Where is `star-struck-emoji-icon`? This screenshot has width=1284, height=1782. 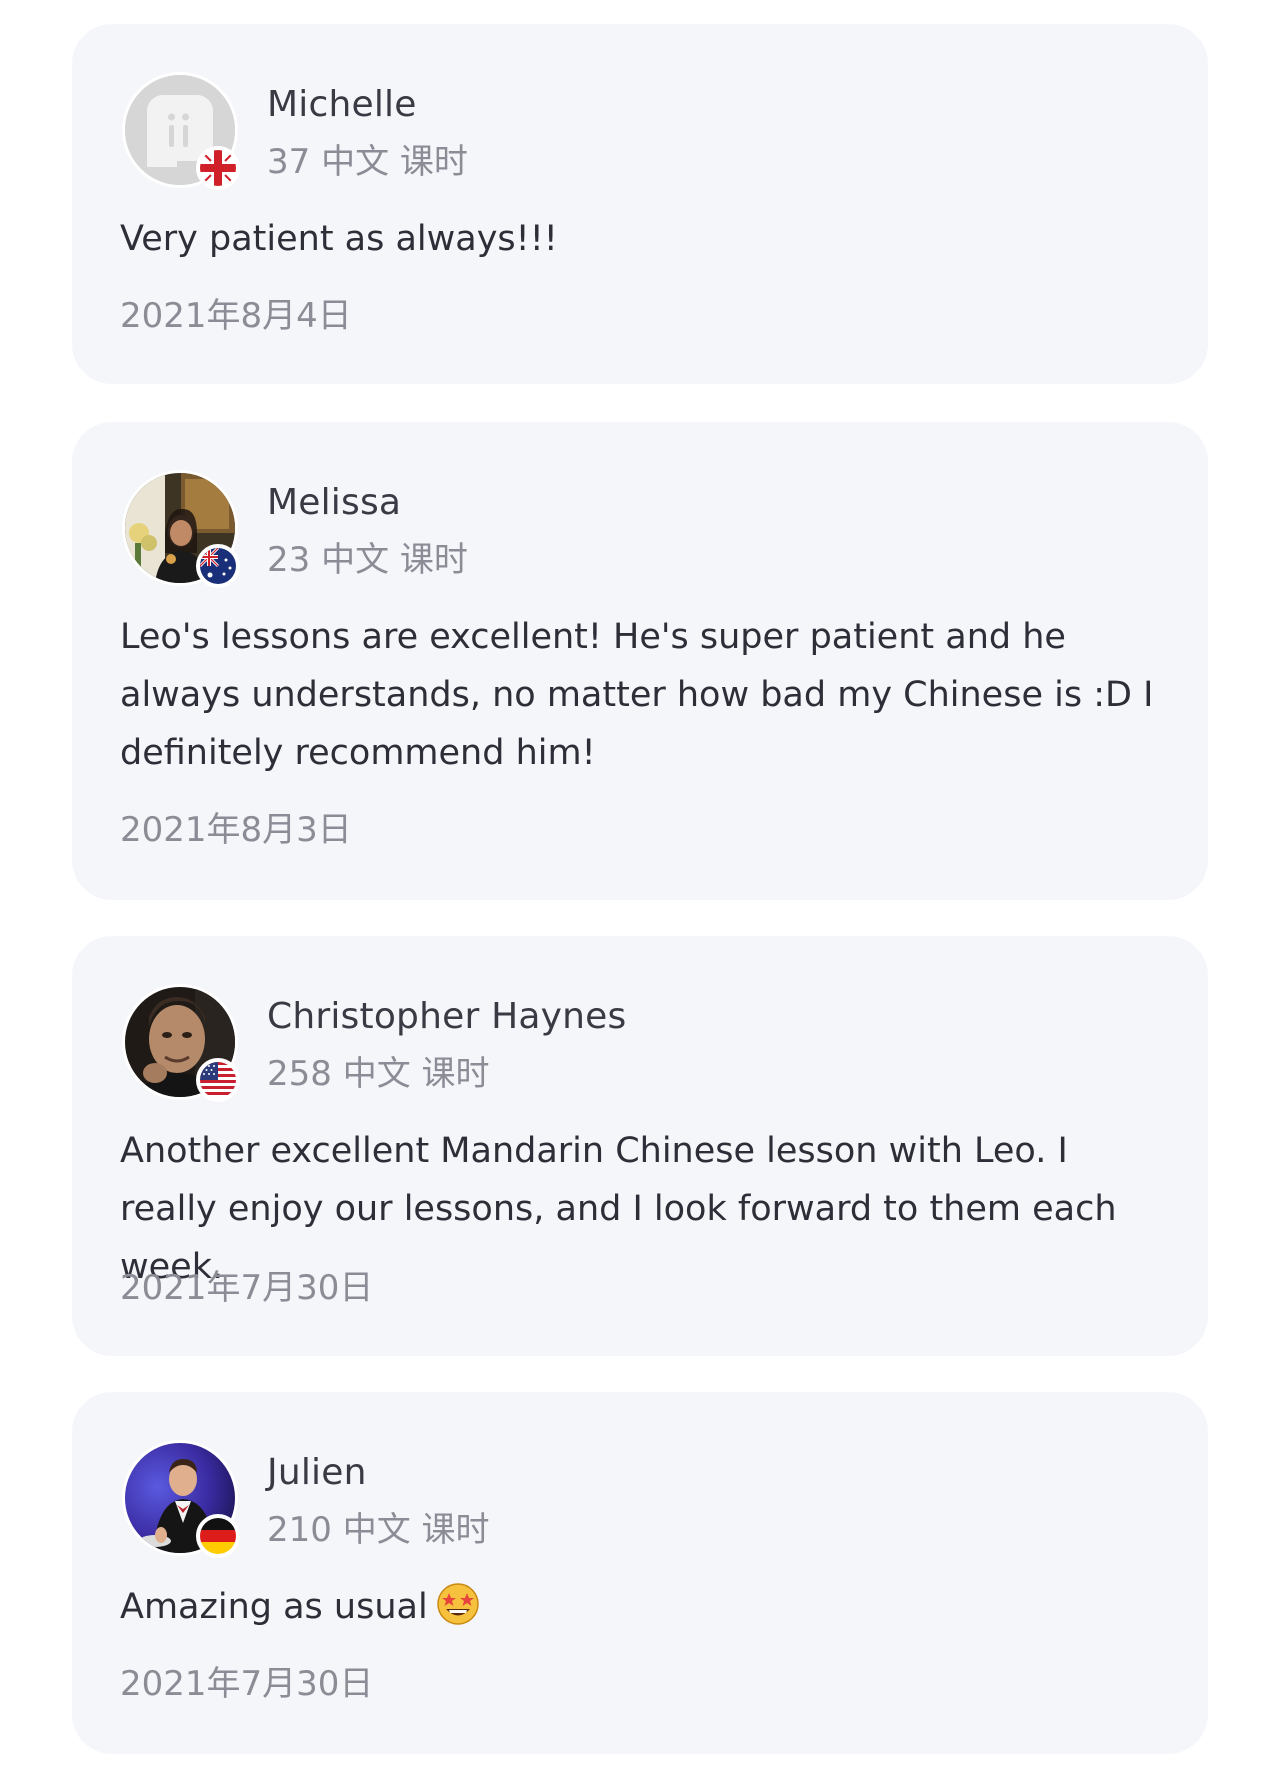 star-struck-emoji-icon is located at coordinates (458, 1604).